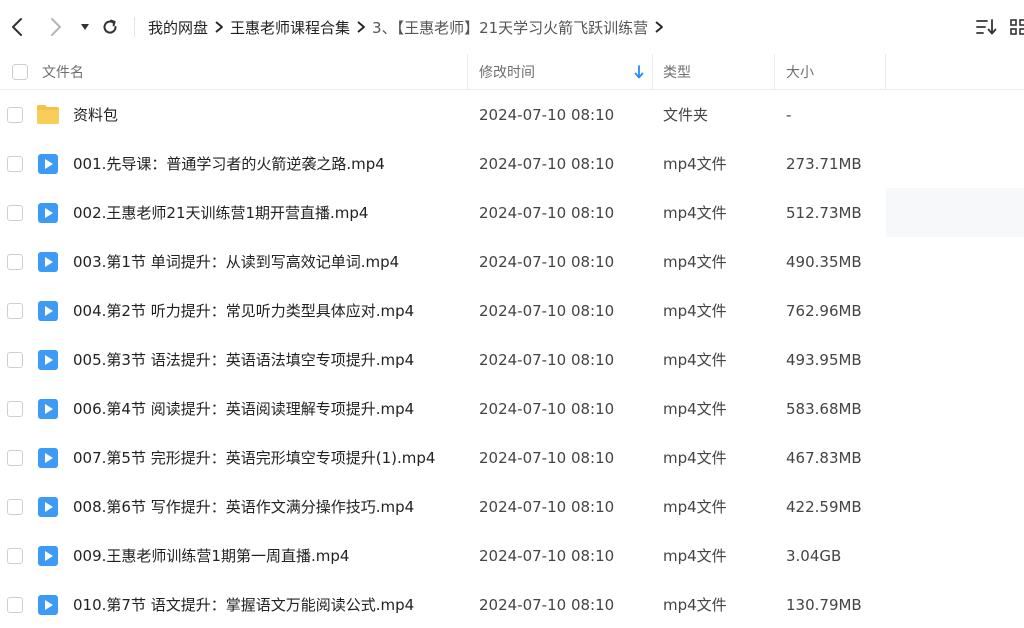 The image size is (1024, 628). I want to click on column-header-mtime-label: 修改时间, so click(507, 73).